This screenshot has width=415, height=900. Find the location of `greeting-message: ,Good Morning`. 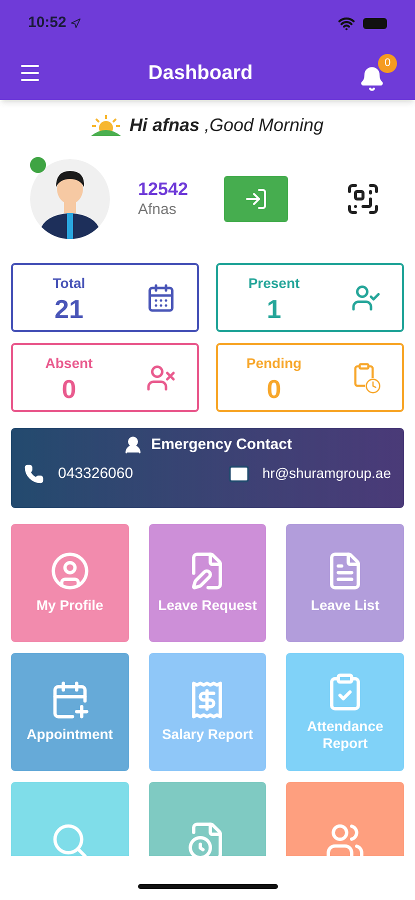

greeting-message: ,Good Morning is located at coordinates (264, 124).